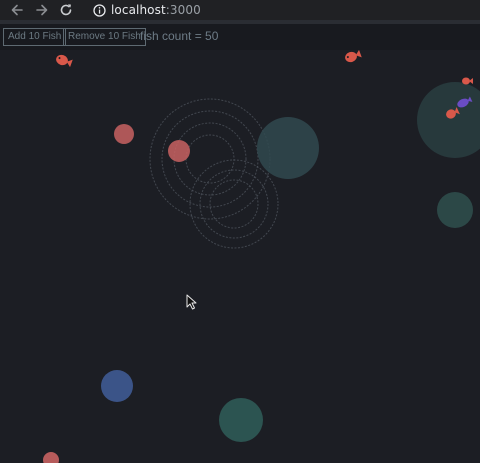 The height and width of the screenshot is (463, 480). Describe the element at coordinates (282, 10) in the screenshot. I see `address-bar: localhost:3000` at that location.